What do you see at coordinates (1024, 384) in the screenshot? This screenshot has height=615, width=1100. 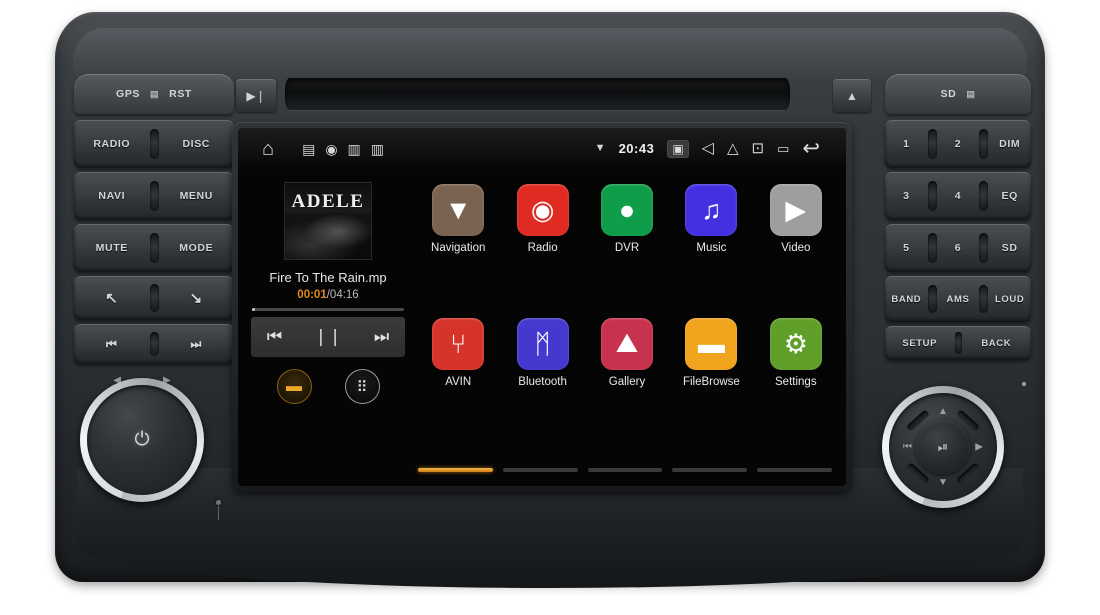 I see `reset-pinhole` at bounding box center [1024, 384].